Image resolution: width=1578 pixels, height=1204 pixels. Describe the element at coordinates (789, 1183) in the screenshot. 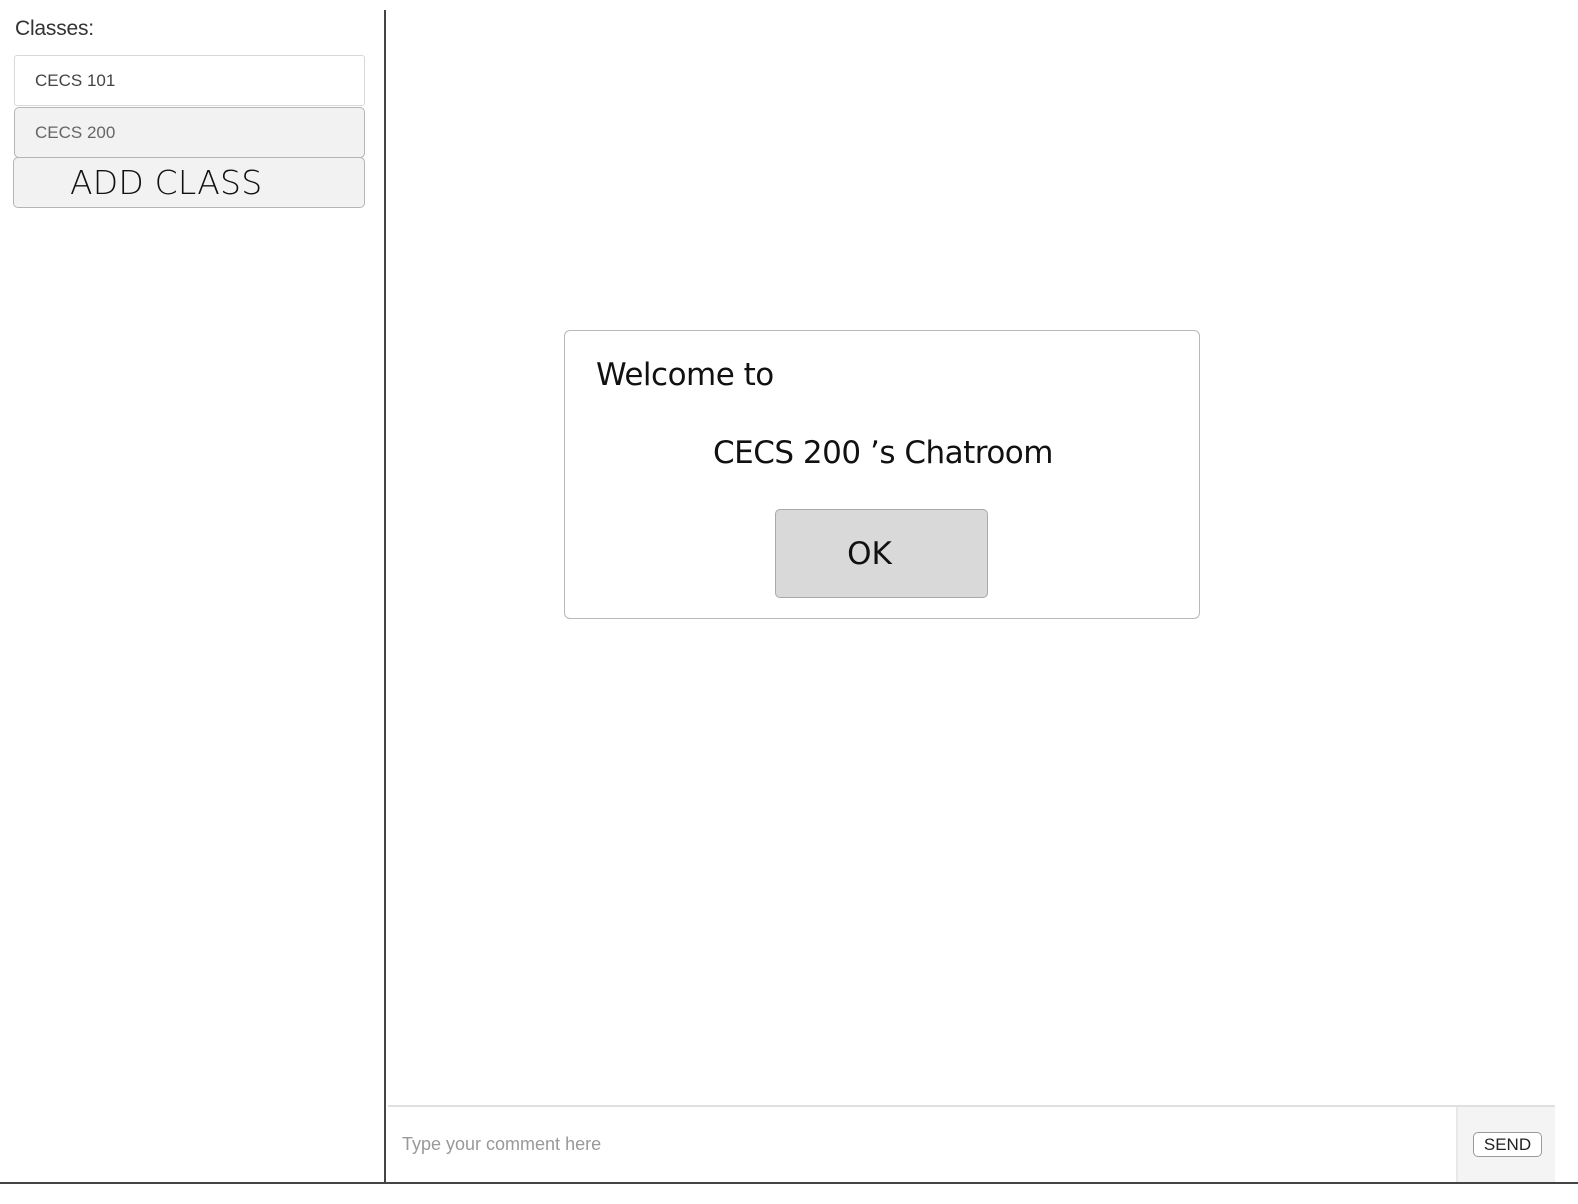

I see `bottom-border` at that location.